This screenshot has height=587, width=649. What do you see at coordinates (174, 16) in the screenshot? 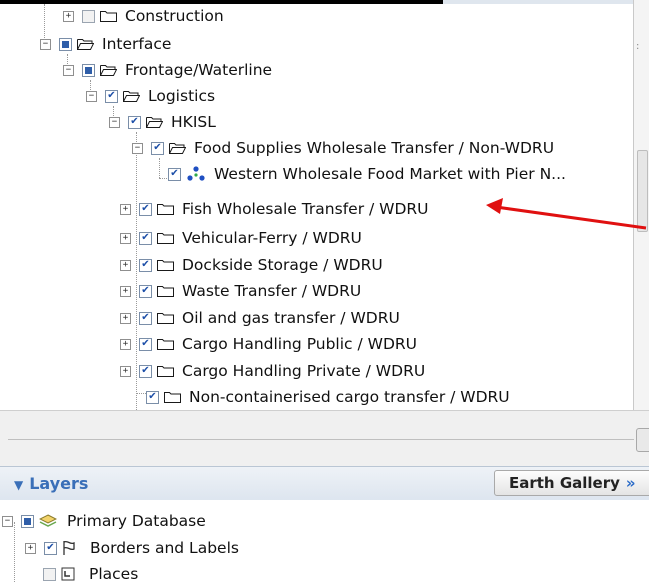
I see `tree-item-label: Construction` at bounding box center [174, 16].